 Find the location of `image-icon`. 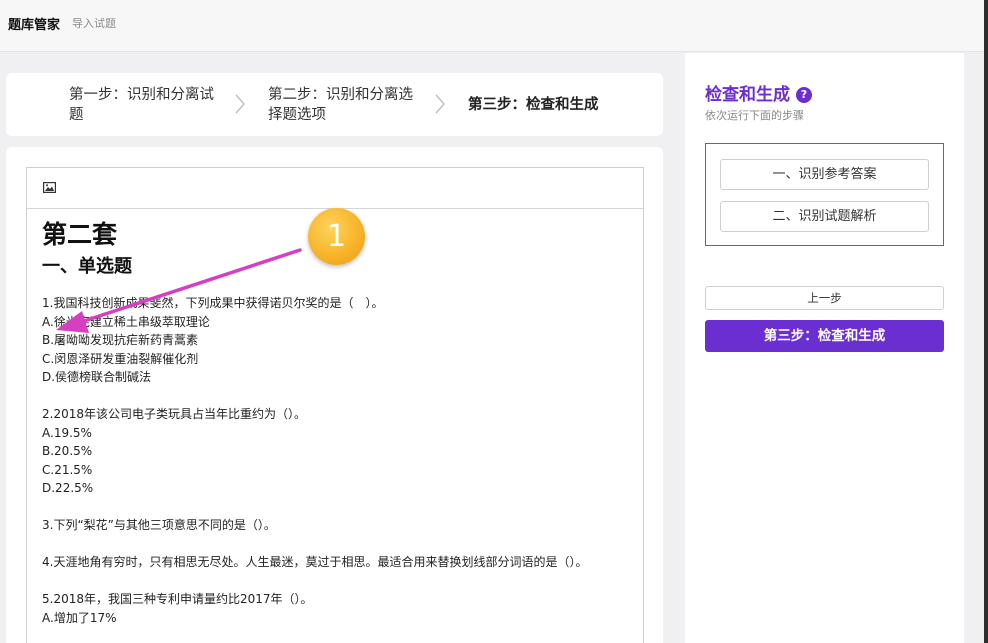

image-icon is located at coordinates (49, 187).